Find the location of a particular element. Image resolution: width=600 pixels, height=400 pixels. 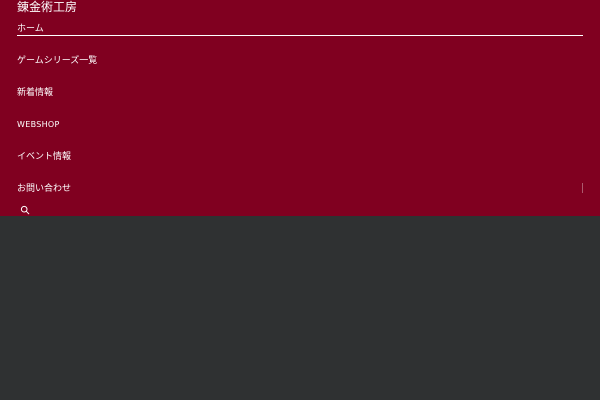

nav-item-news: 新着情報 is located at coordinates (35, 93).